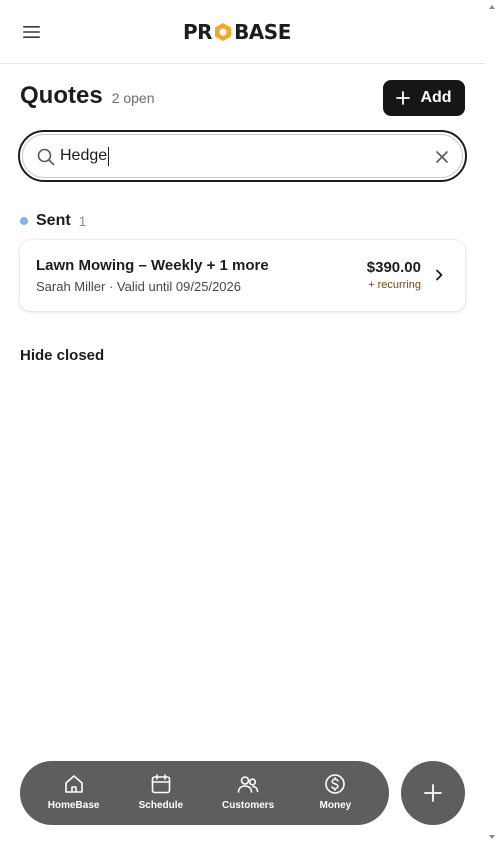 The image size is (500, 845). I want to click on search-value: Hedge, so click(84, 155).